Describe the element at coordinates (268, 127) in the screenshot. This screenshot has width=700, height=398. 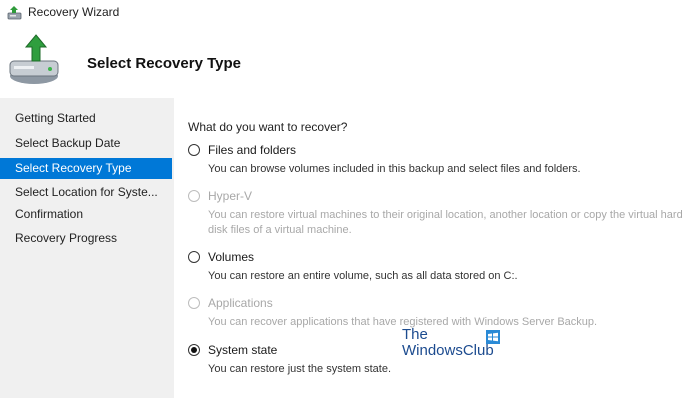
I see `recover-question: What do you want to recover?` at that location.